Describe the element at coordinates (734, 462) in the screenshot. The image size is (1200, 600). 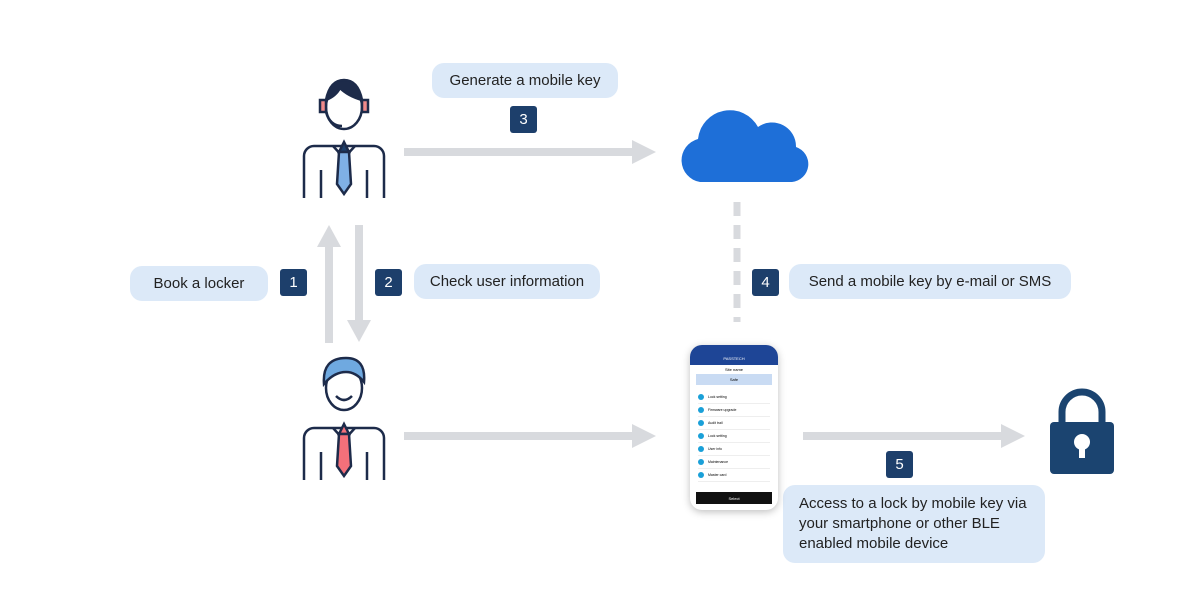
I see `phone-menu-item: Maintenance` at that location.